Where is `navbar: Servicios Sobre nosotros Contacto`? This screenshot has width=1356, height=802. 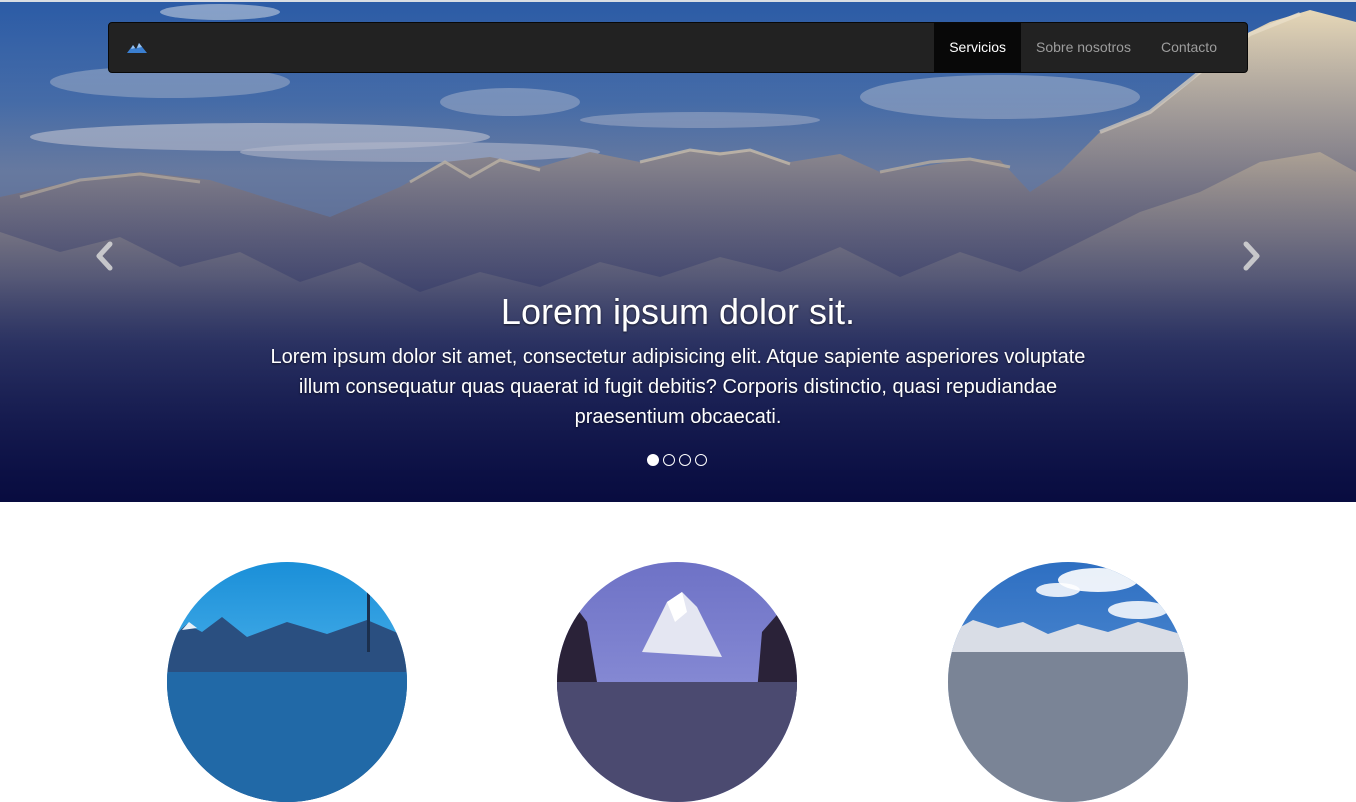
navbar: Servicios Sobre nosotros Contacto is located at coordinates (678, 47).